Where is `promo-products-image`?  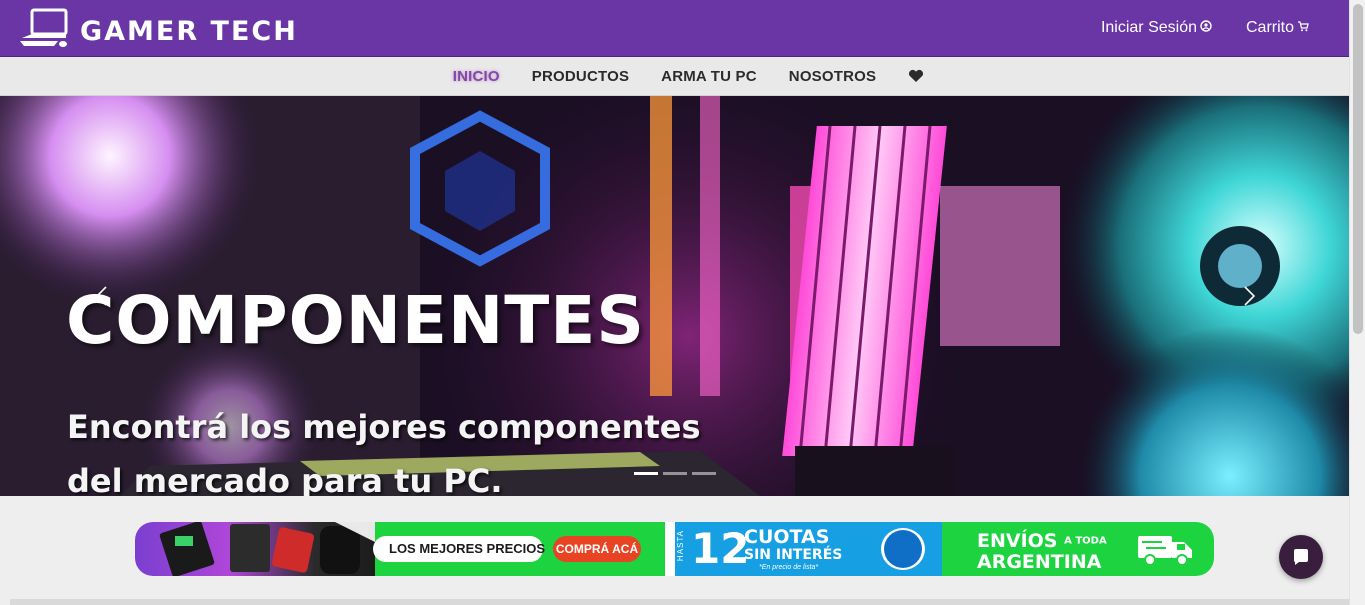
promo-products-image is located at coordinates (255, 549).